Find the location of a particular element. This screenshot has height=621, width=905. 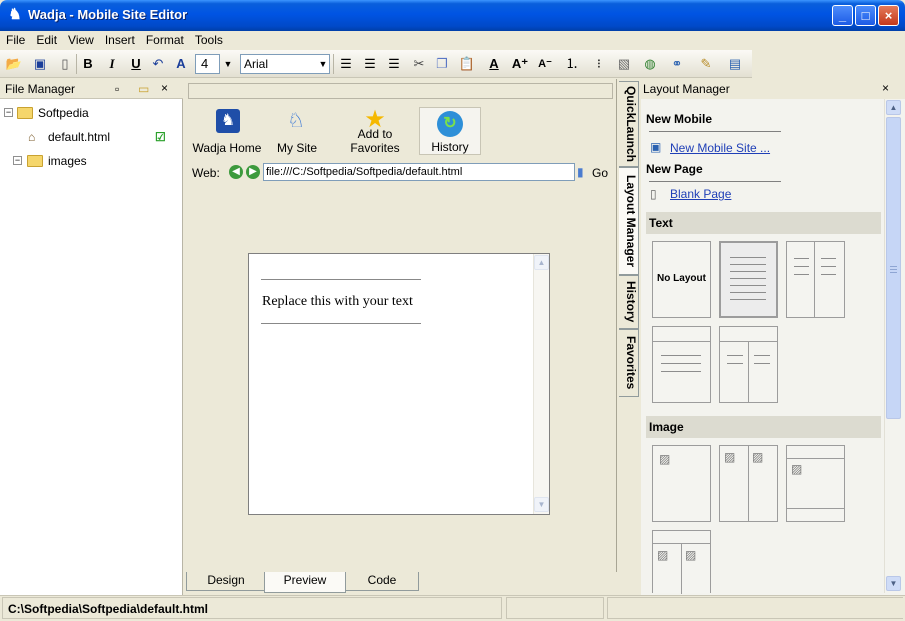

tab-quicklaunch: QuickLaunch is located at coordinates (629, 124).